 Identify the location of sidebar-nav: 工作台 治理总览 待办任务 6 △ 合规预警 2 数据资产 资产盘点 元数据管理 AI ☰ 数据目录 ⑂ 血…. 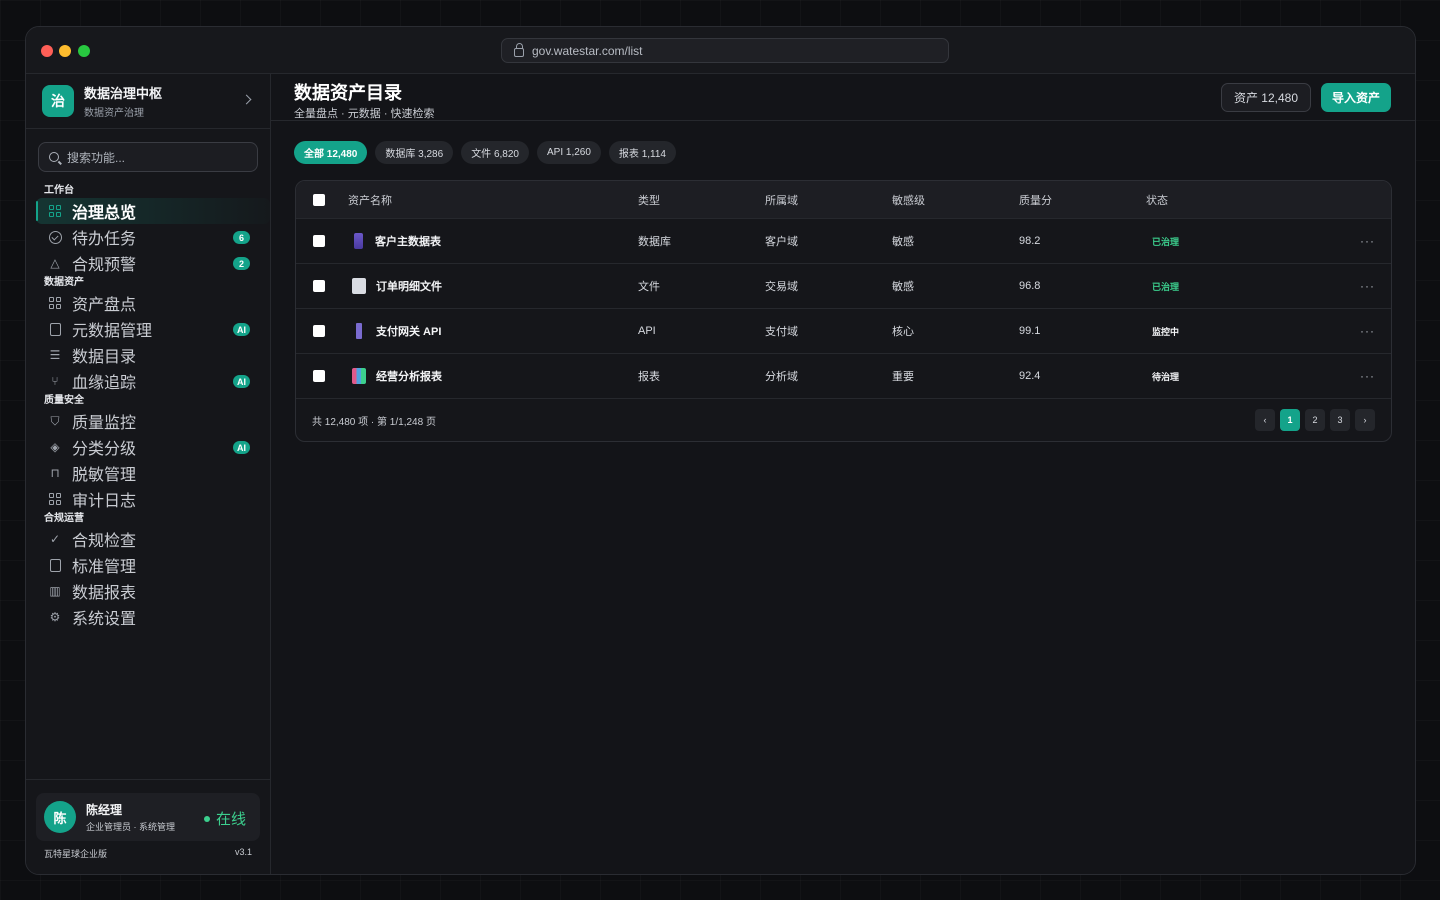
(148, 407).